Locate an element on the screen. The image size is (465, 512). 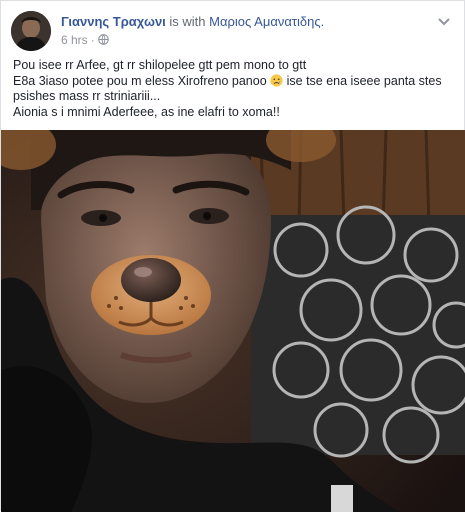
post-text-line-2-end: ise tse ena iseee panta stes is located at coordinates (364, 80).